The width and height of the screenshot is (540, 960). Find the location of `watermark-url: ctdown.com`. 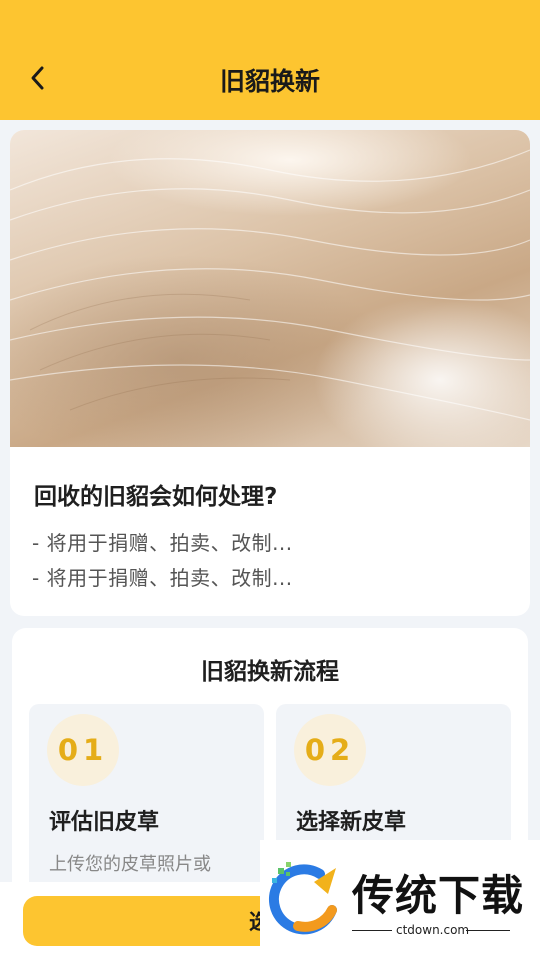

watermark-url: ctdown.com is located at coordinates (433, 930).